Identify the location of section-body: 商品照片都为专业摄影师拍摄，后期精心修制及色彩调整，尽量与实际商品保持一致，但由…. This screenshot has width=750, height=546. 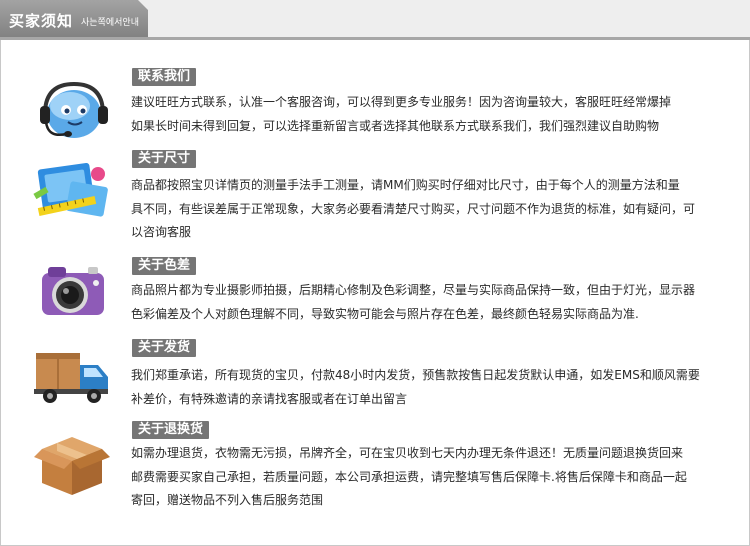
(413, 302).